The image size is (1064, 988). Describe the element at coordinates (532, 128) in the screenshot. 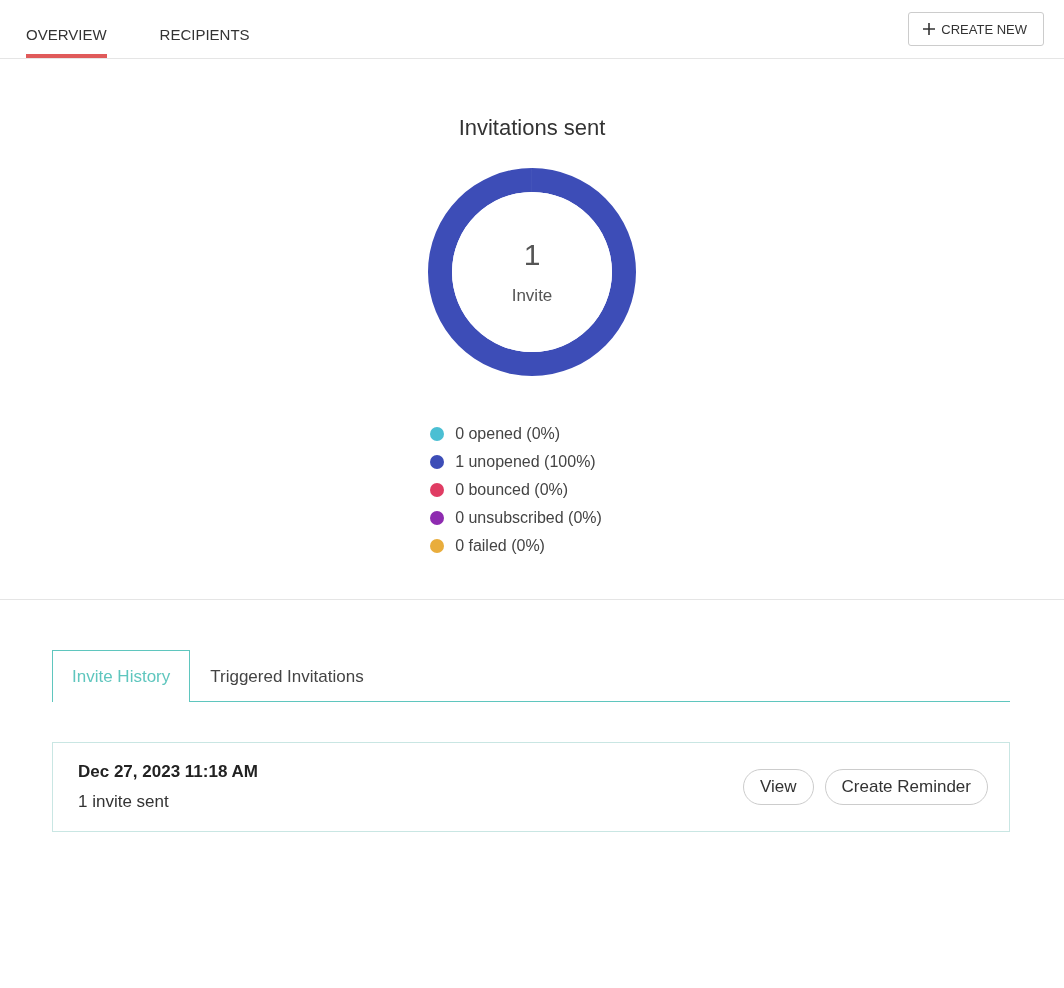

I see `chart-title: Invitations sent` at that location.